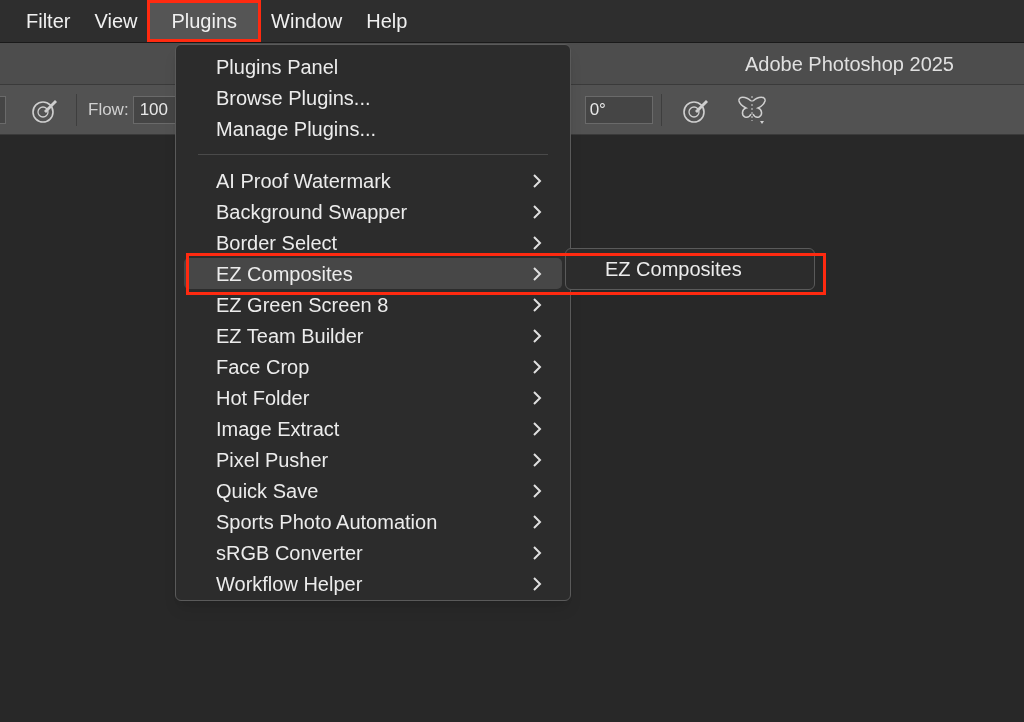  Describe the element at coordinates (373, 211) in the screenshot. I see `menu-item: Background Swapper` at that location.